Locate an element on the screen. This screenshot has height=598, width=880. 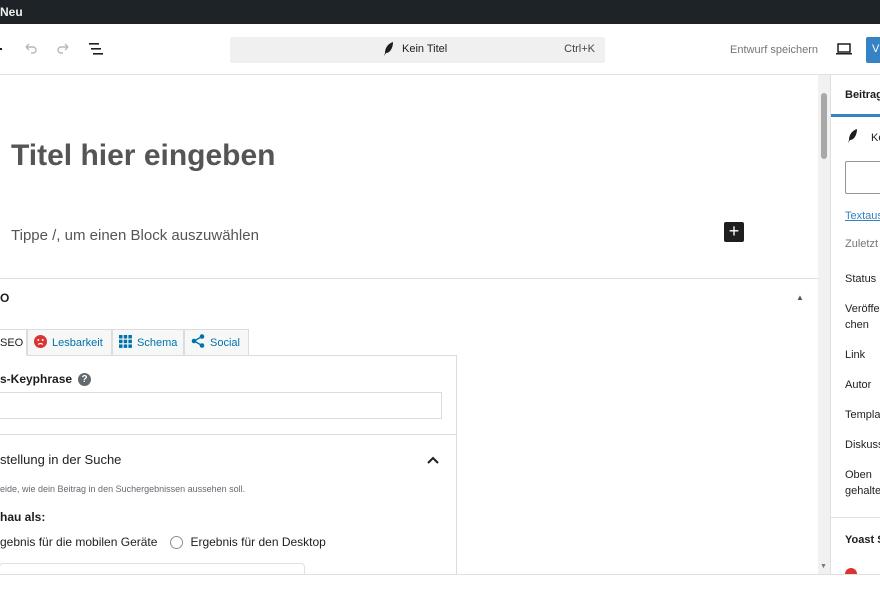
publish-button: V is located at coordinates (873, 50).